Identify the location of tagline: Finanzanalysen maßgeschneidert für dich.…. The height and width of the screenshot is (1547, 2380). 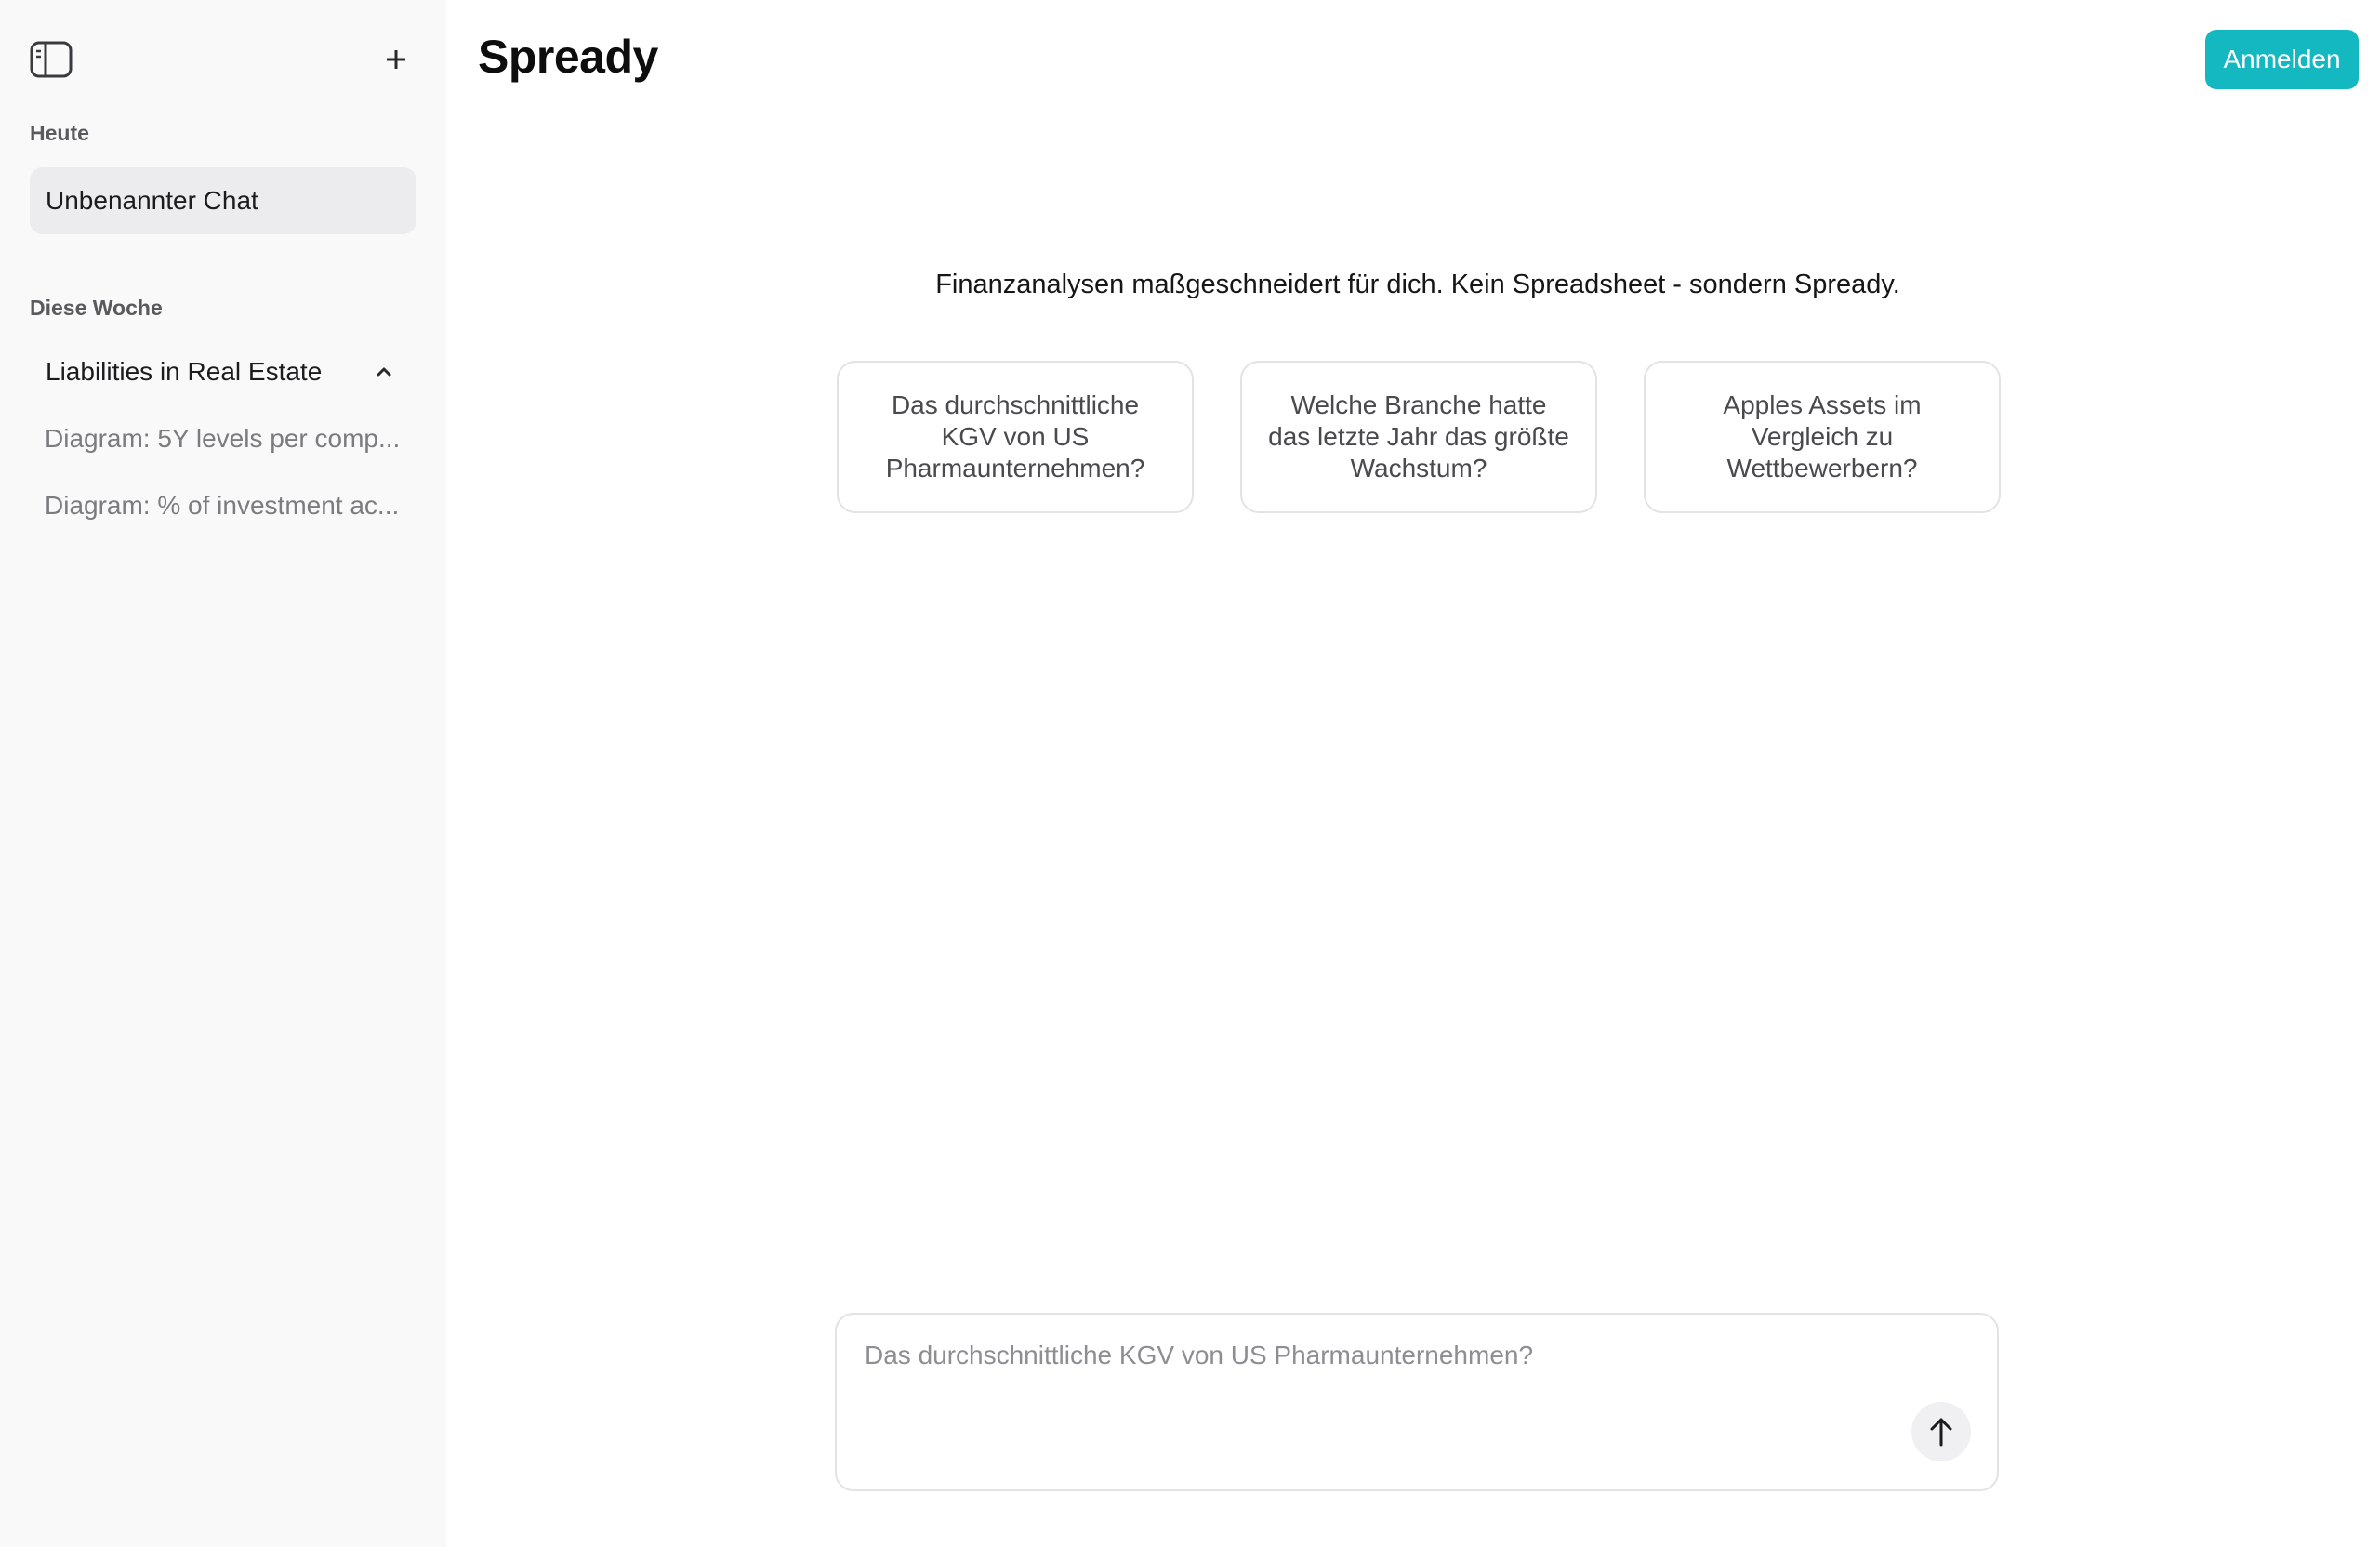
(1417, 284).